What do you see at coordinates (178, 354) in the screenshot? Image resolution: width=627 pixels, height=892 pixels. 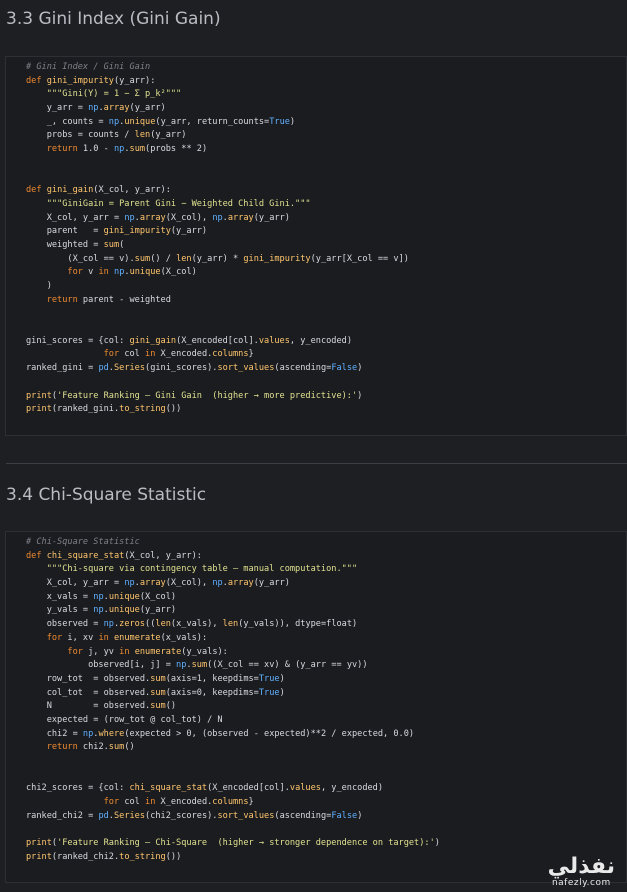 I see `gini-code-line: for col in X_encoded.columns}` at bounding box center [178, 354].